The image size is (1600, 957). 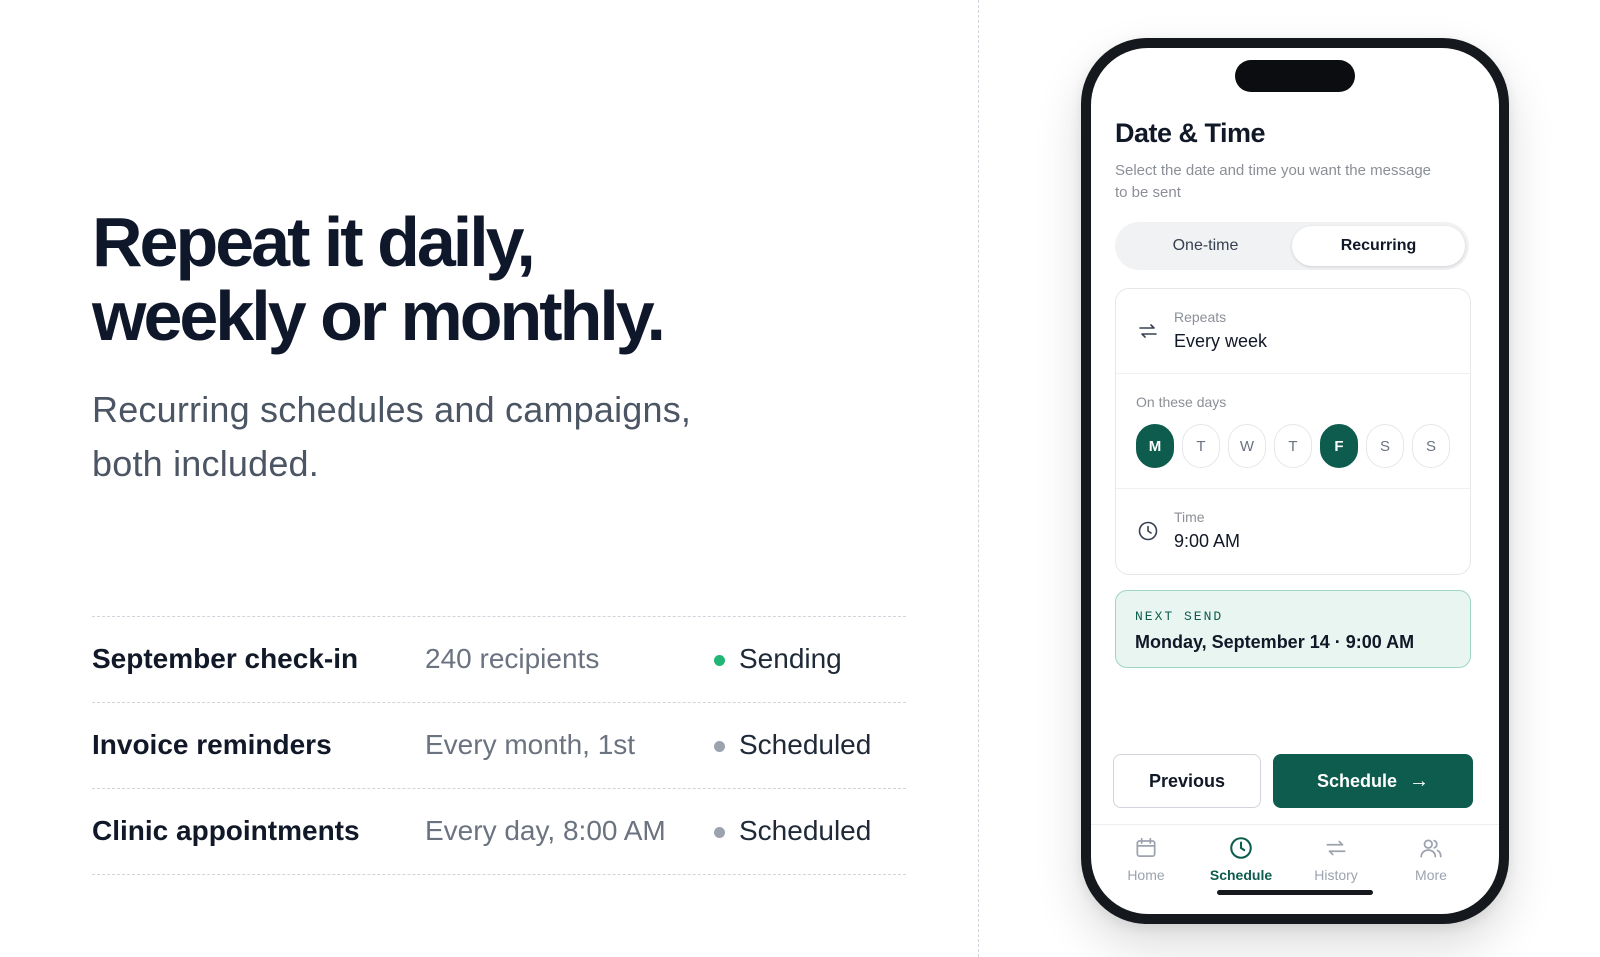 I want to click on tab-schedule: Schedule, so click(x=1241, y=859).